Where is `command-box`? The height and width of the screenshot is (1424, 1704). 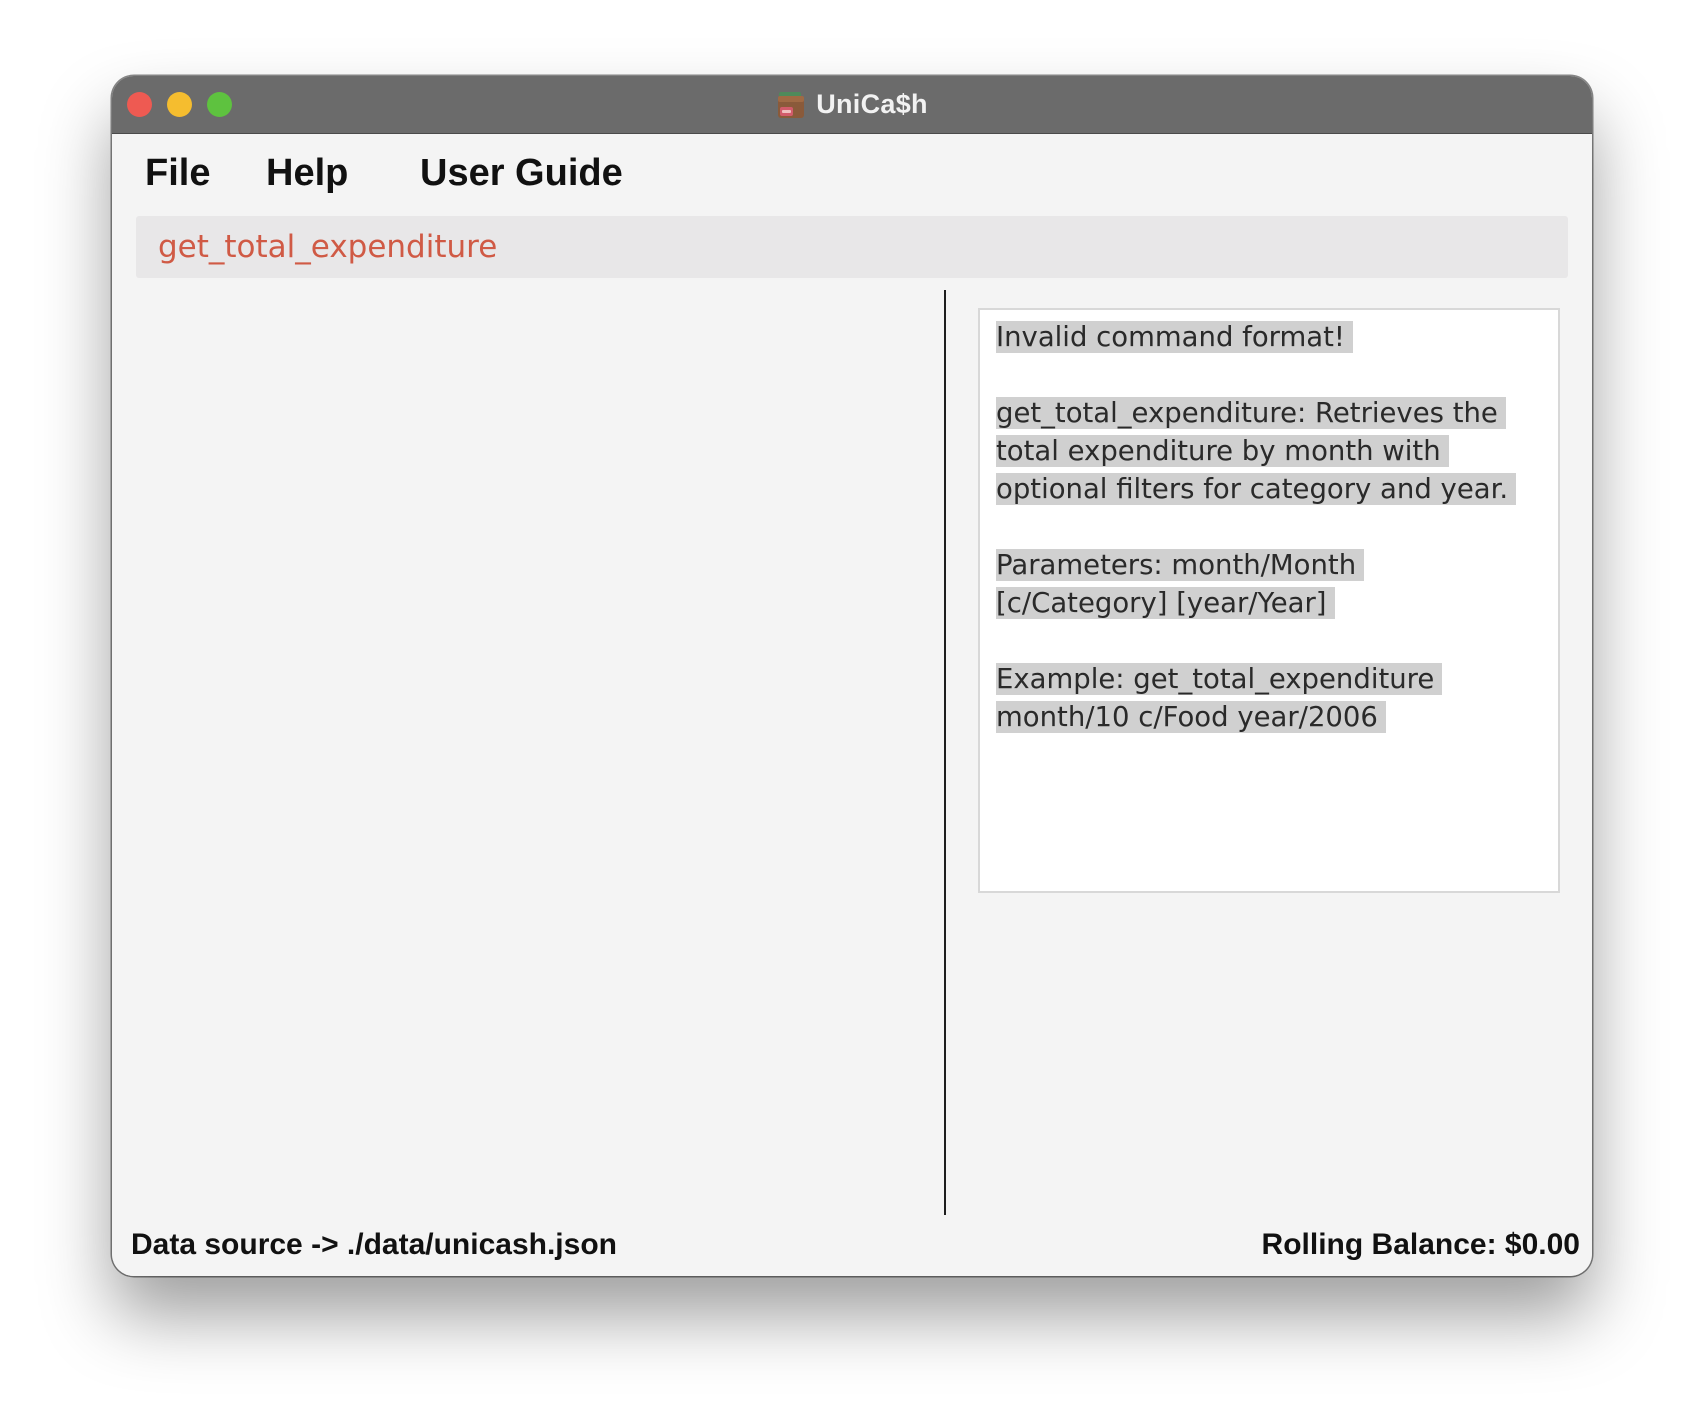
command-box is located at coordinates (852, 247).